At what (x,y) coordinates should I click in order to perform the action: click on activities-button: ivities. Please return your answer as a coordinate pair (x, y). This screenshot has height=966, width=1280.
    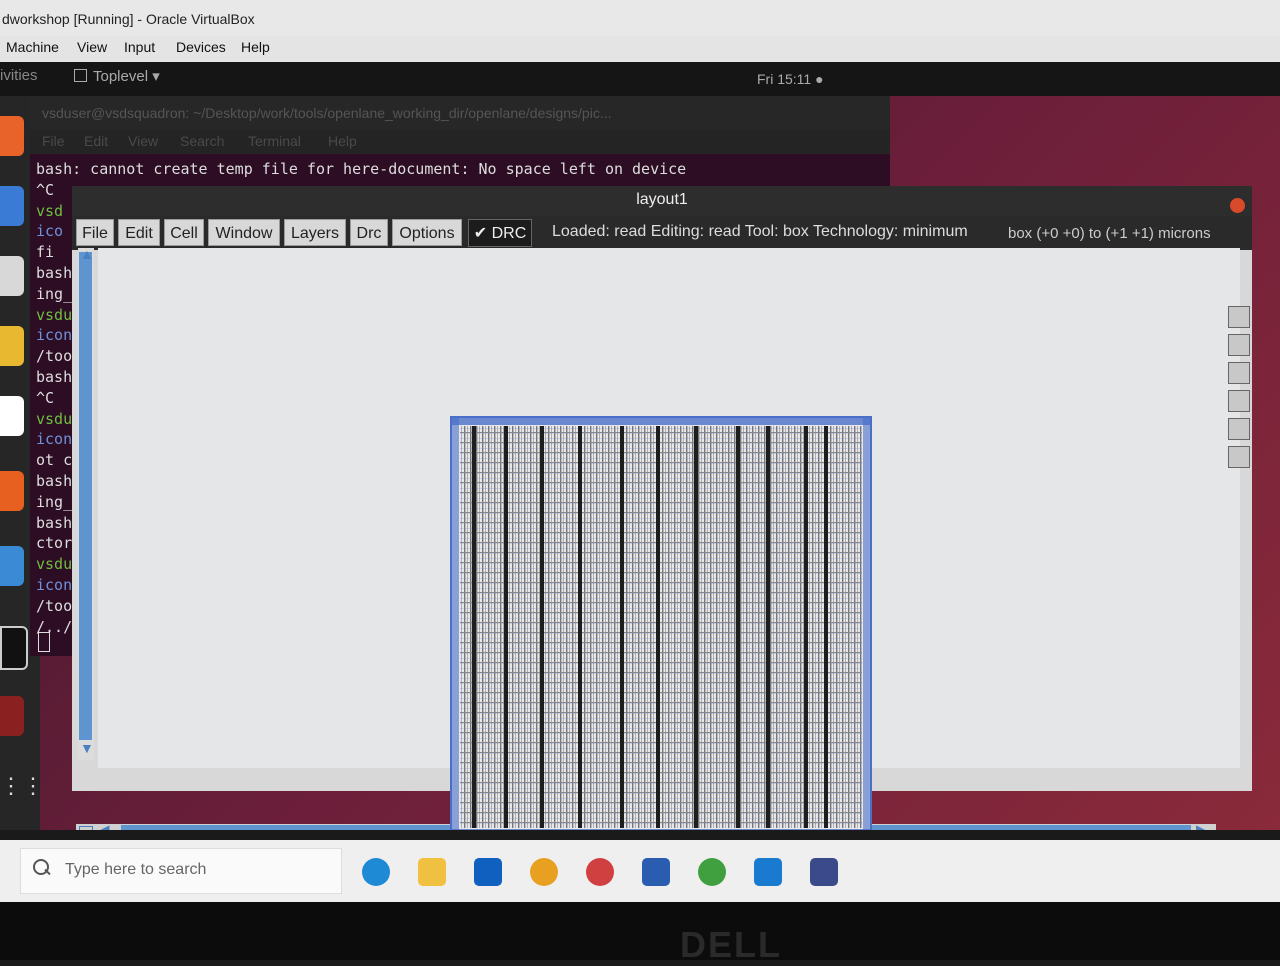
    Looking at the image, I should click on (19, 75).